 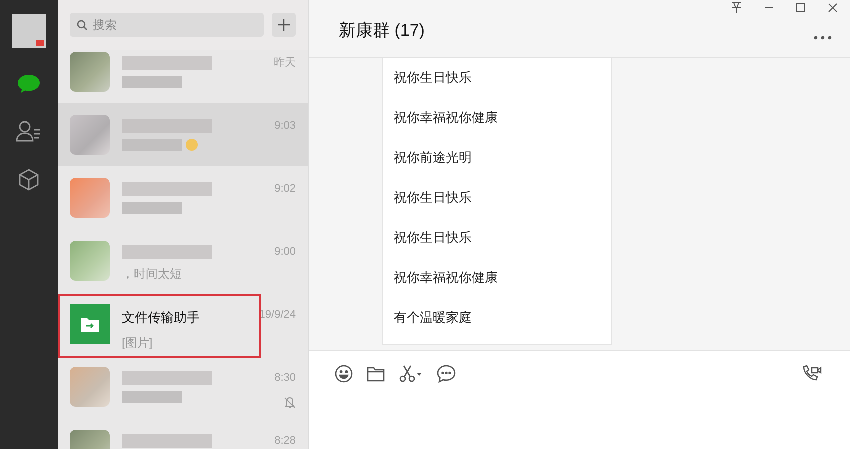 I want to click on chat-name: 文件传输助手, so click(x=161, y=318).